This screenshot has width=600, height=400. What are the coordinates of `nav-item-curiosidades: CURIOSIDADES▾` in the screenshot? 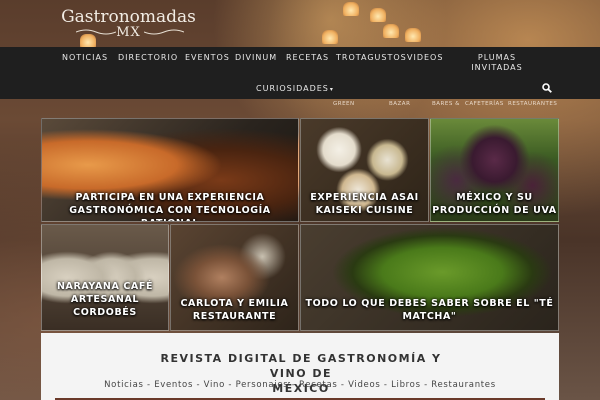 It's located at (295, 89).